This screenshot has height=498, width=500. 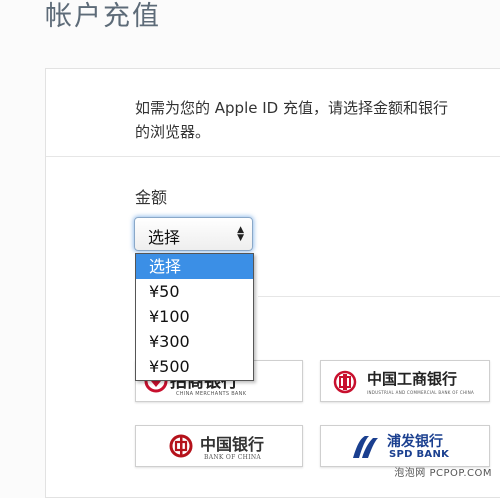 I want to click on amount-dropdown-list: 选择 ¥50 ¥100 ¥300 ¥500, so click(x=194, y=317).